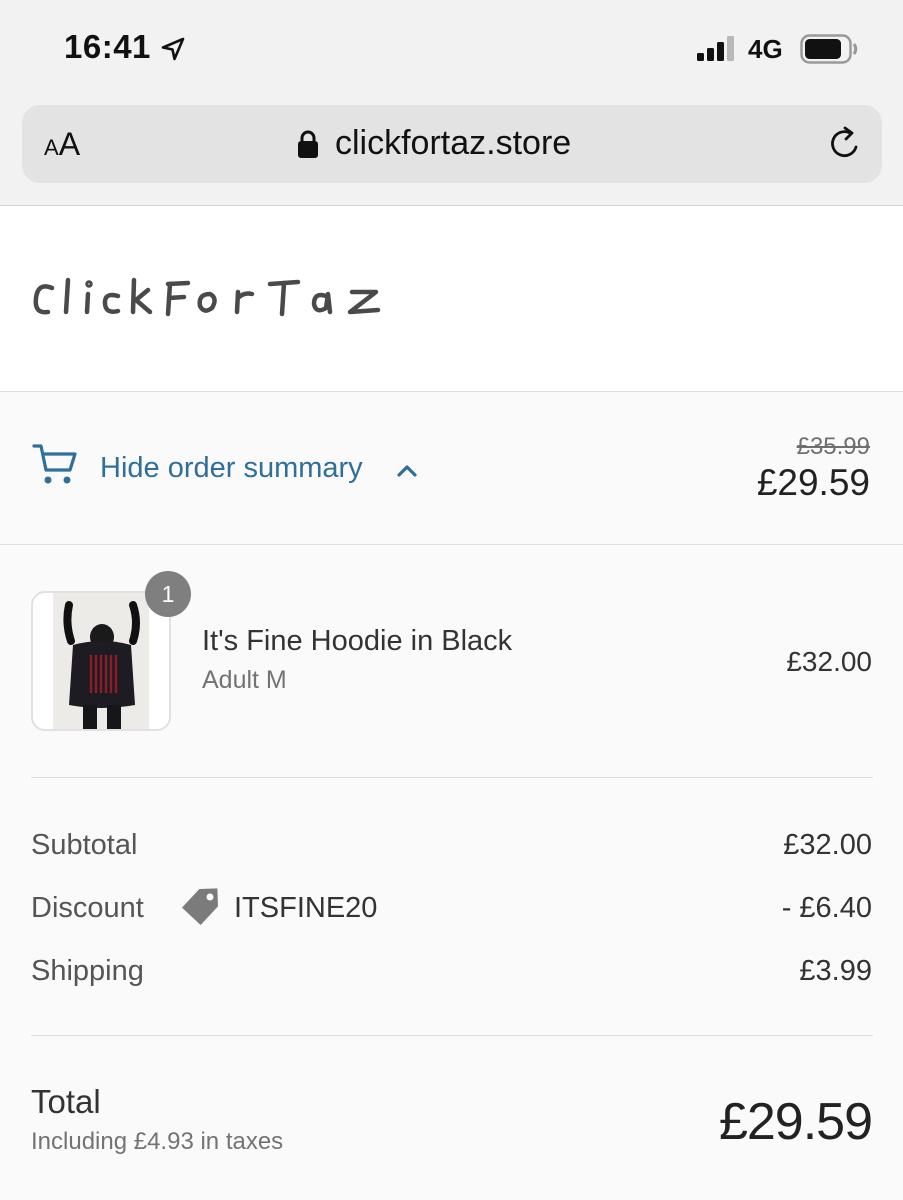 This screenshot has height=1200, width=903. Describe the element at coordinates (357, 641) in the screenshot. I see `product-name: It's Fine Hoodie in Black` at that location.